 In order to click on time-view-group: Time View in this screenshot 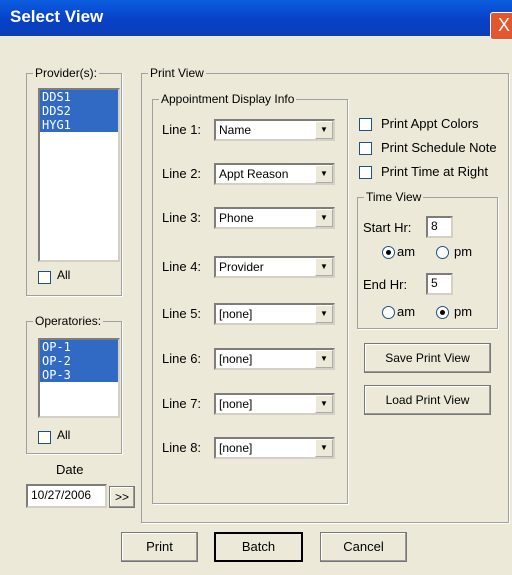, I will do `click(427, 259)`.